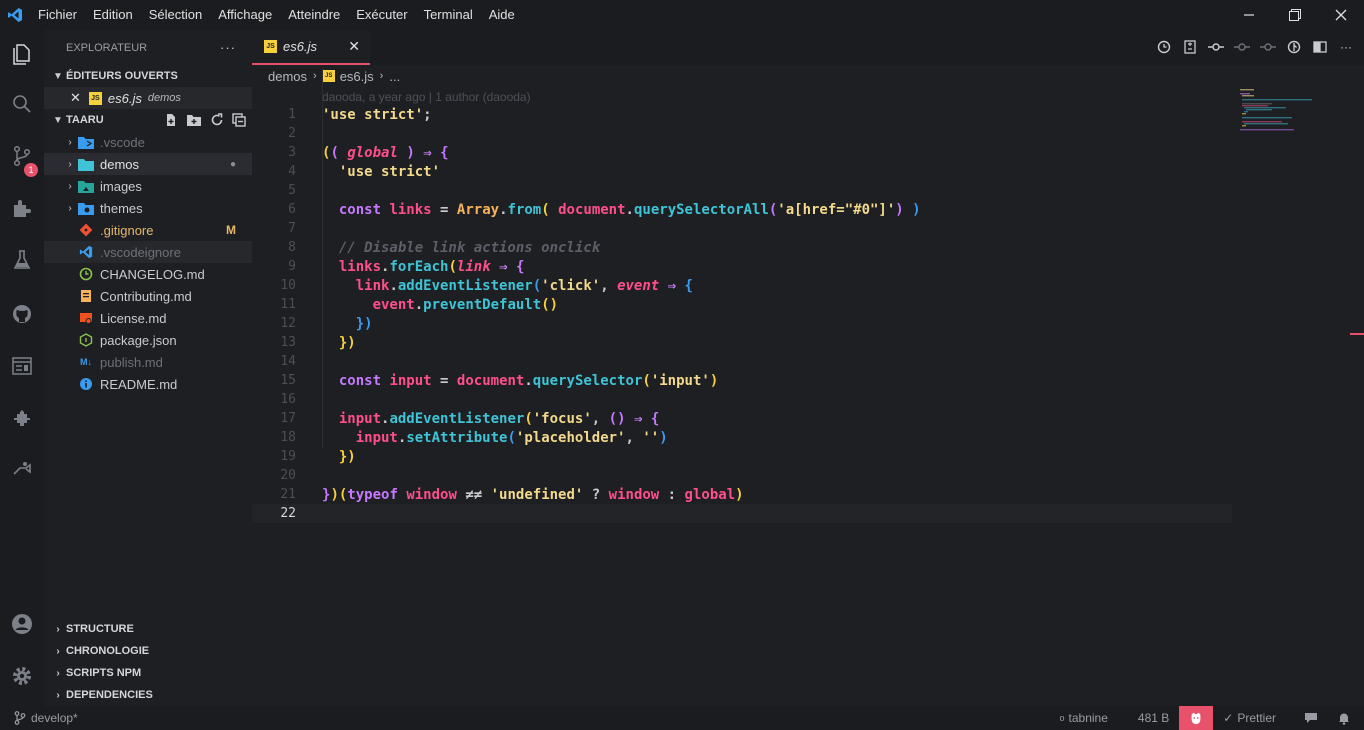 The width and height of the screenshot is (1364, 730). Describe the element at coordinates (426, 97) in the screenshot. I see `git-blame-annotation: daooda, a year ago | 1 author (daooda)` at that location.